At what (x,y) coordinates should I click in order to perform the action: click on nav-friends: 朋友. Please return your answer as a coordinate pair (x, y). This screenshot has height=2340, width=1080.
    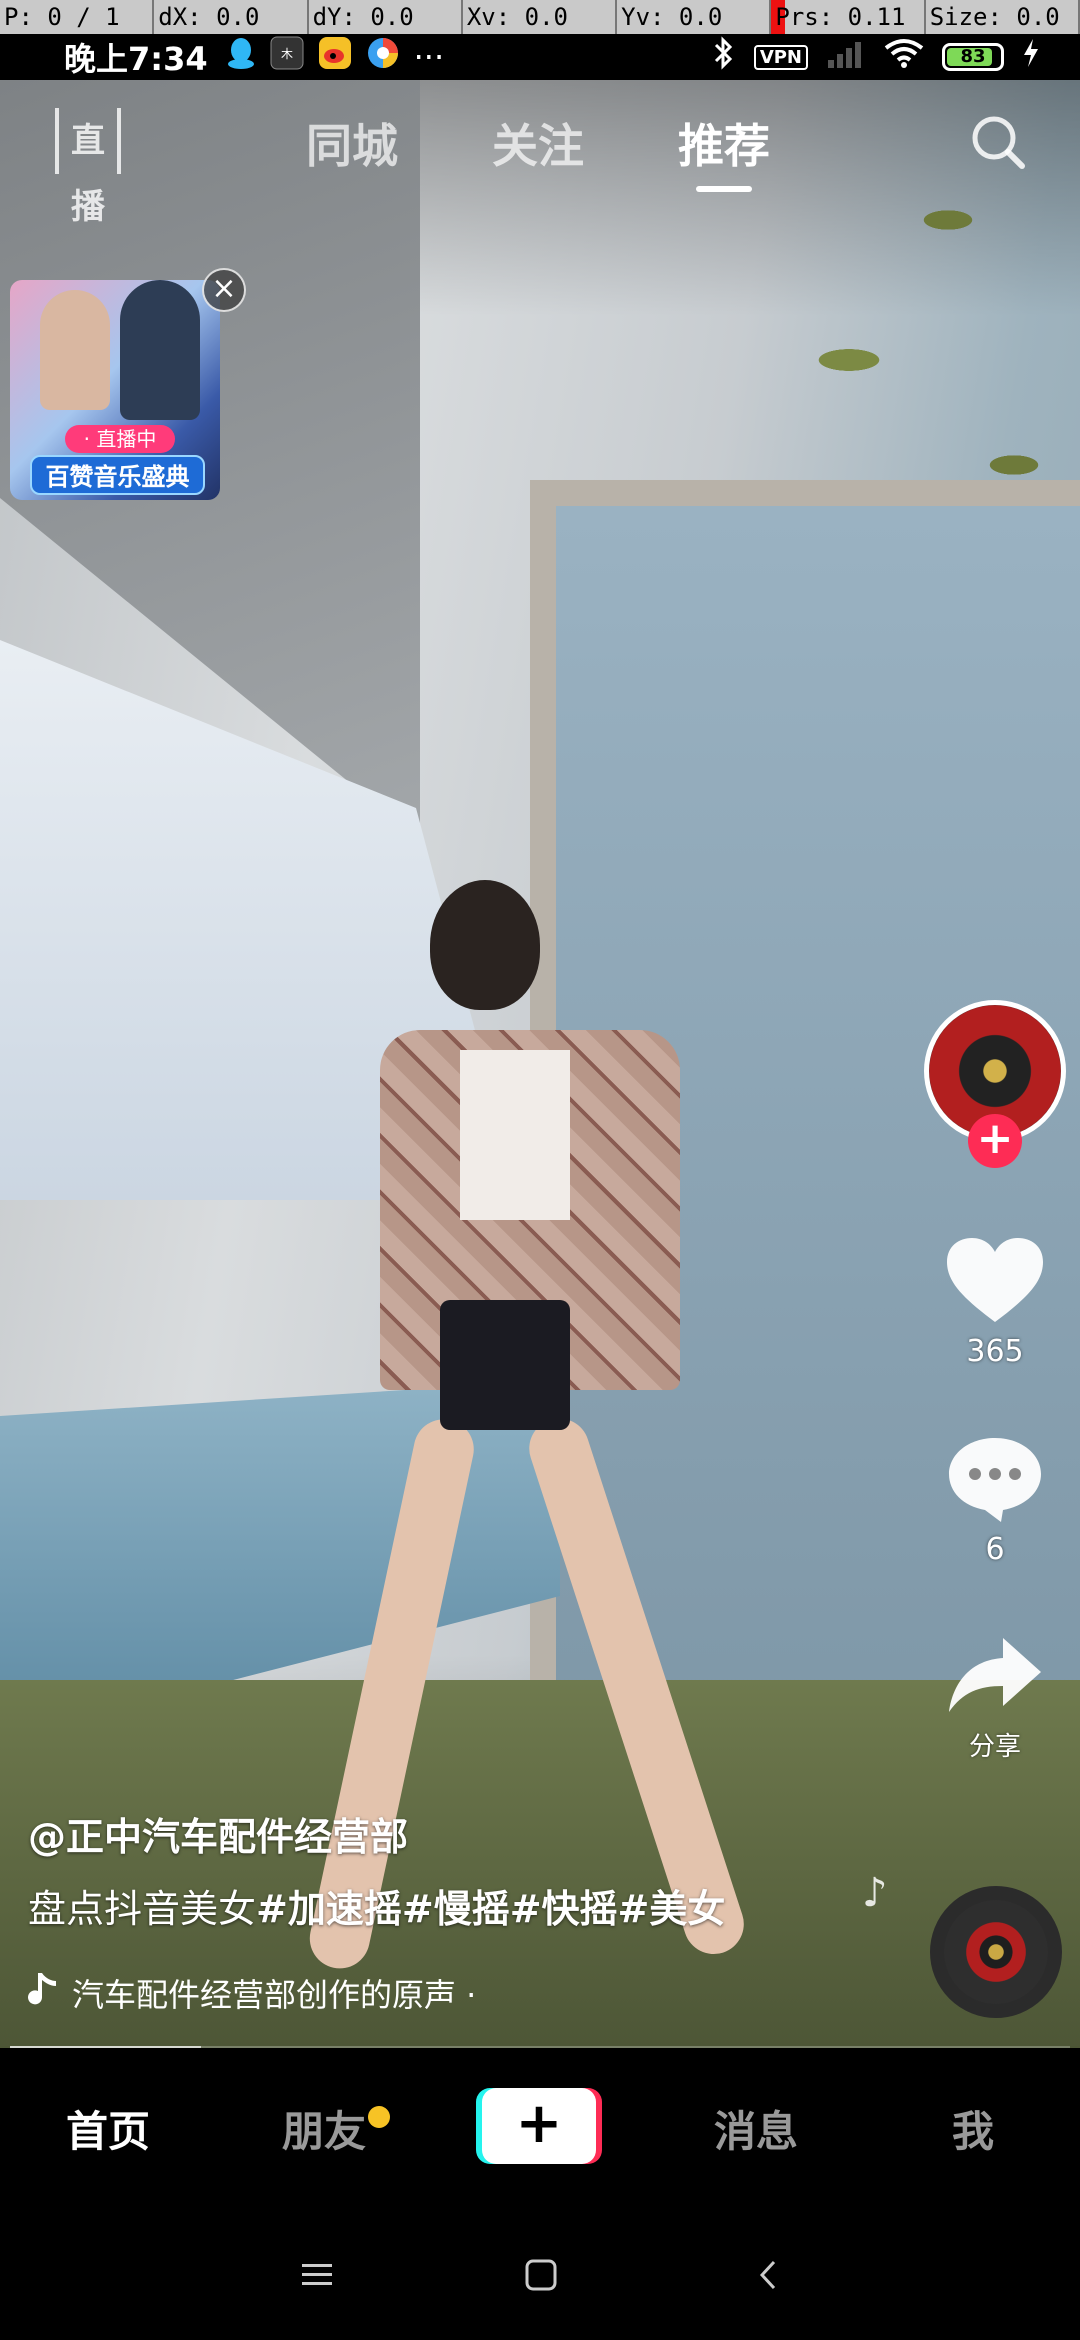
    Looking at the image, I should click on (324, 2128).